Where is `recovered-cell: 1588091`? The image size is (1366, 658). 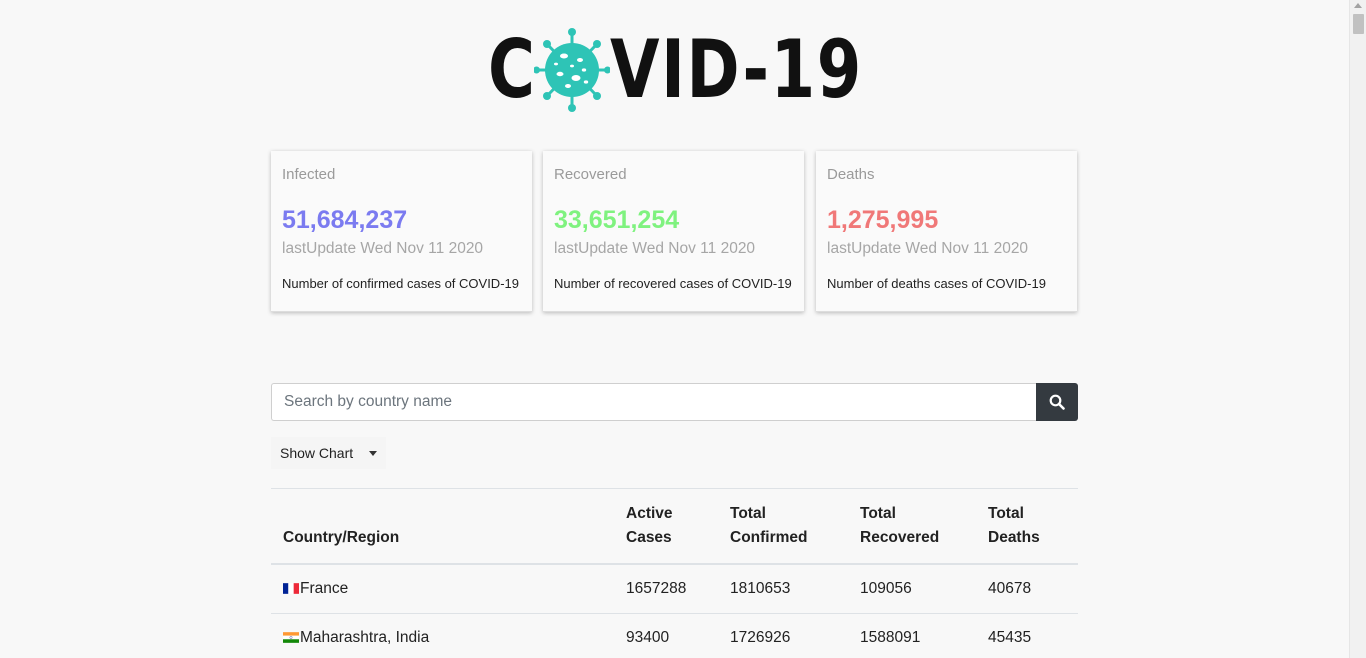 recovered-cell: 1588091 is located at coordinates (912, 635).